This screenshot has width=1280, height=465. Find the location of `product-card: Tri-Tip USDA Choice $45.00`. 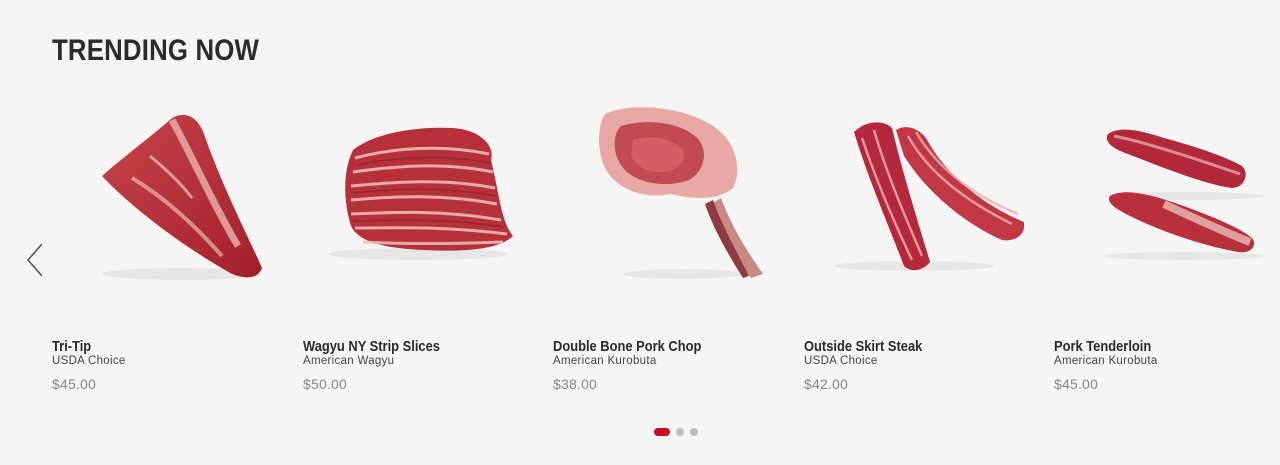

product-card: Tri-Tip USDA Choice $45.00 is located at coordinates (162, 246).